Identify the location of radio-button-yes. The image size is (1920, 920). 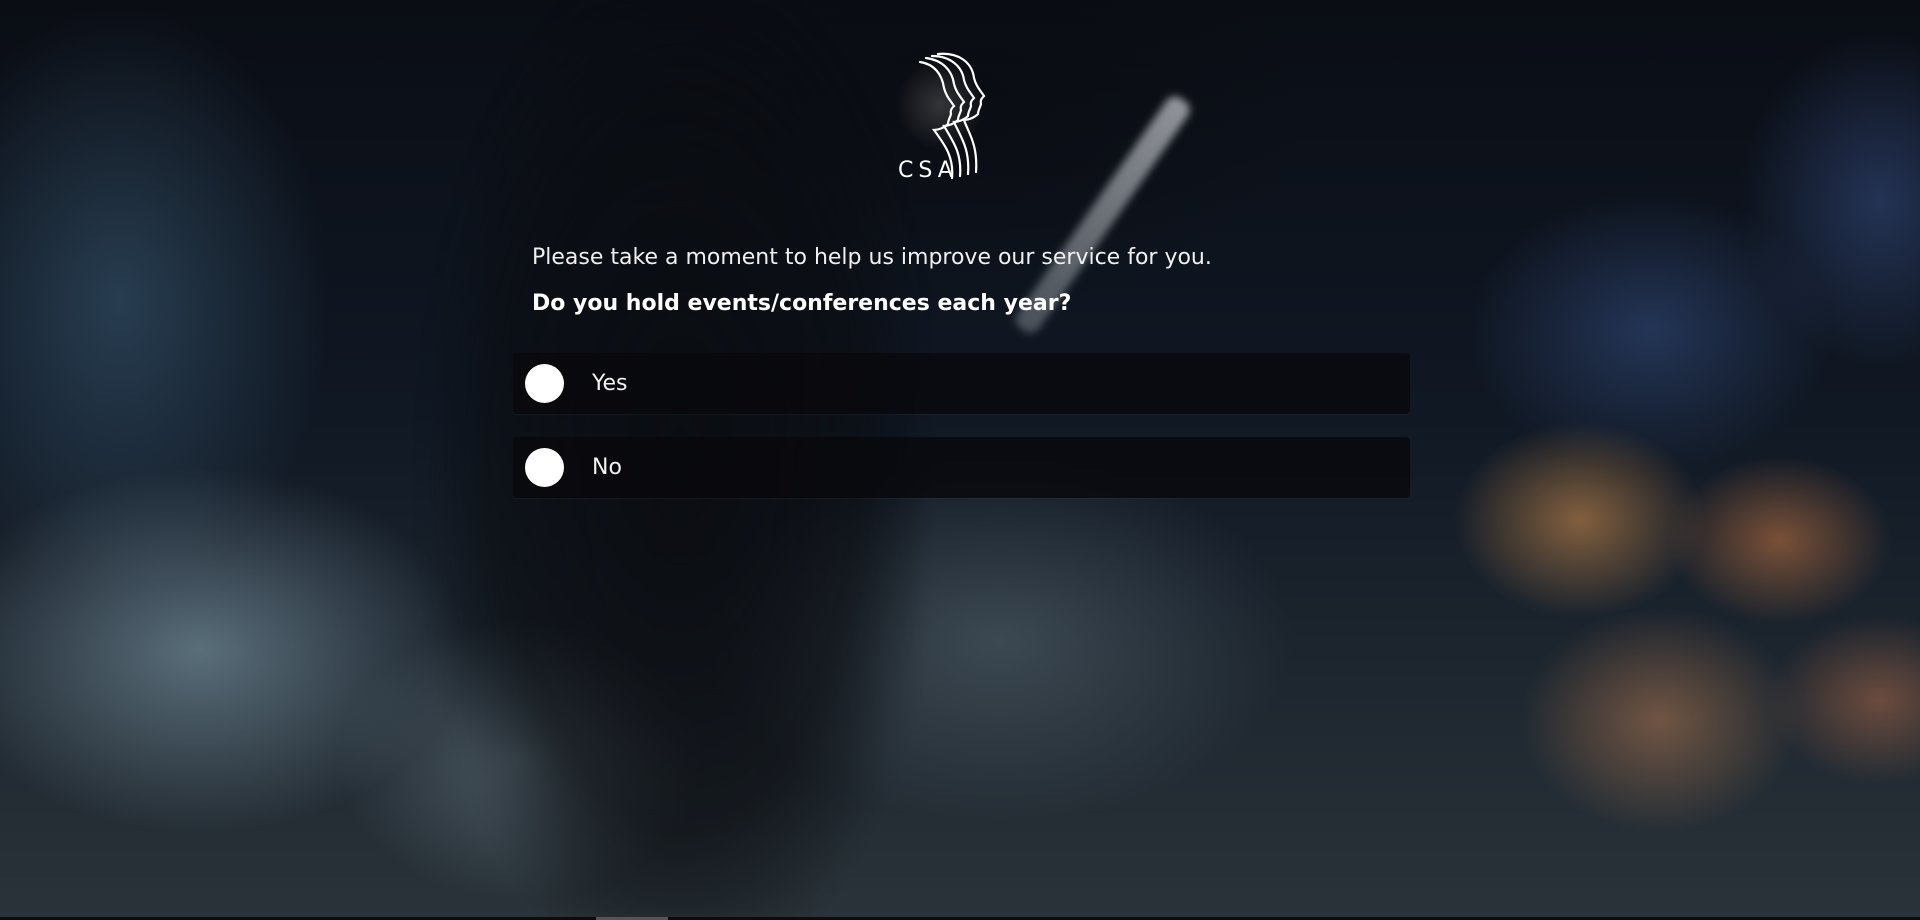
(544, 383).